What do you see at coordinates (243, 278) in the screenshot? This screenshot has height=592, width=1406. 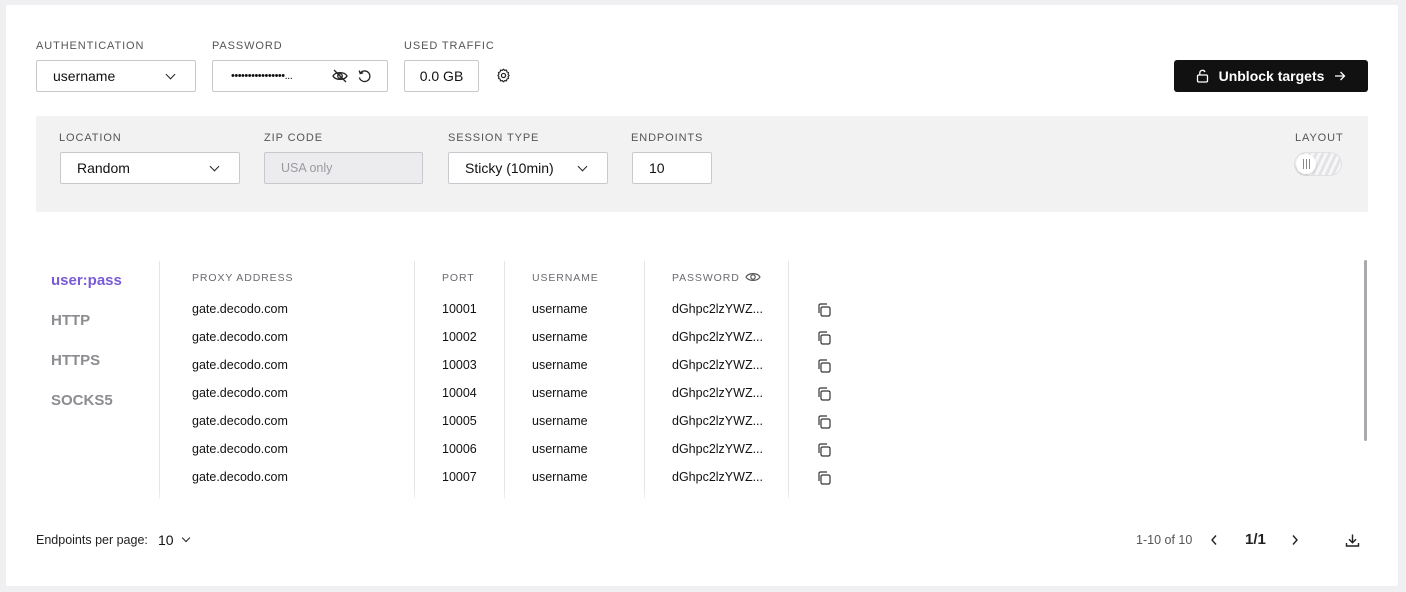 I see `header-proxy-address: PROXY ADDRESS` at bounding box center [243, 278].